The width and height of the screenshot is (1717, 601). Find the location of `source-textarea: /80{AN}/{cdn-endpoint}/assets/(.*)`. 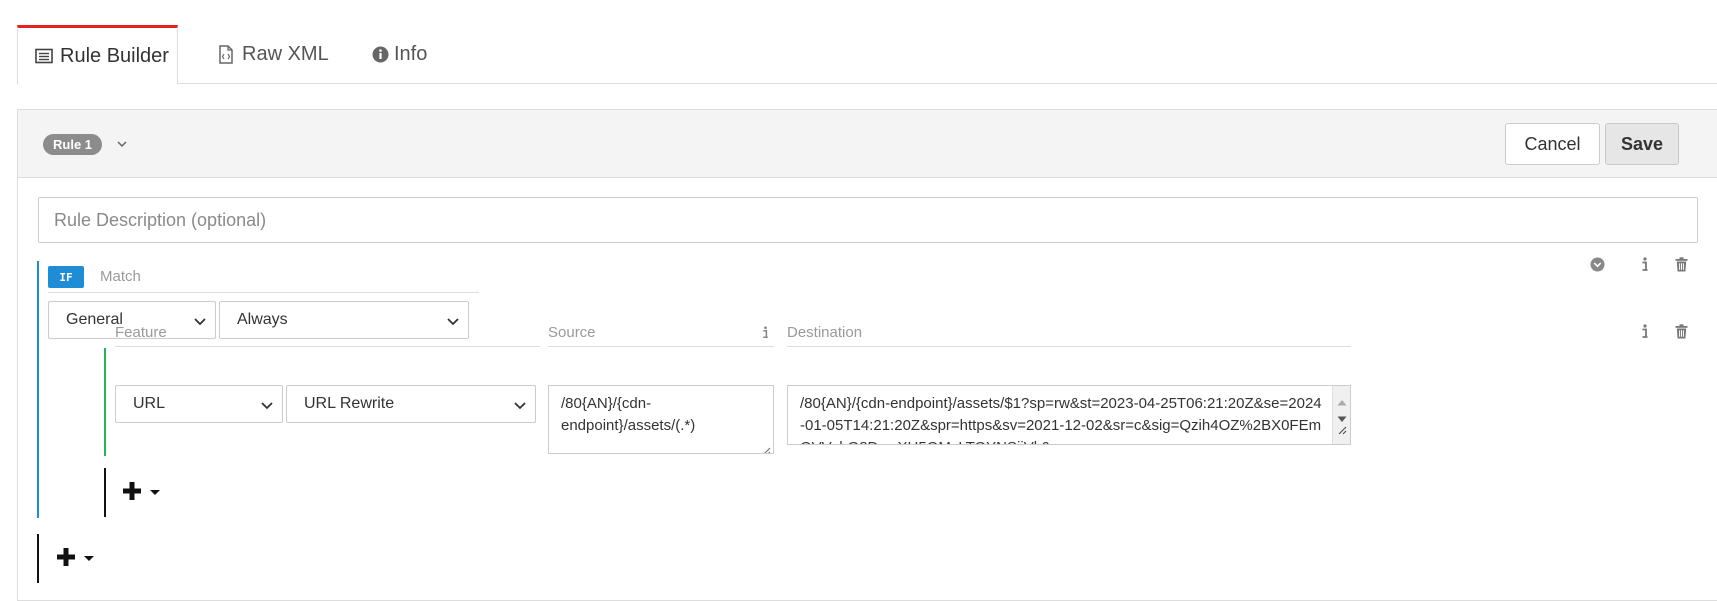

source-textarea: /80{AN}/{cdn-endpoint}/assets/(.*) is located at coordinates (661, 419).